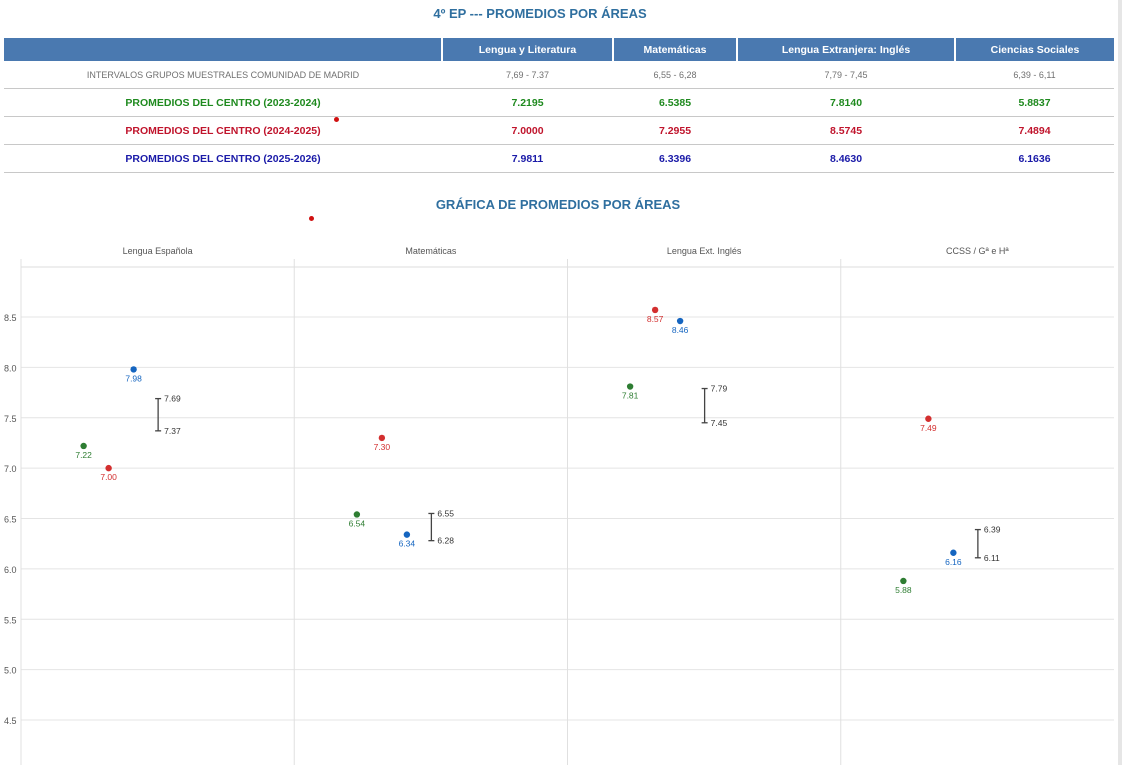 The height and width of the screenshot is (765, 1122). What do you see at coordinates (675, 158) in the screenshot?
I see `value-cell: 6.3396` at bounding box center [675, 158].